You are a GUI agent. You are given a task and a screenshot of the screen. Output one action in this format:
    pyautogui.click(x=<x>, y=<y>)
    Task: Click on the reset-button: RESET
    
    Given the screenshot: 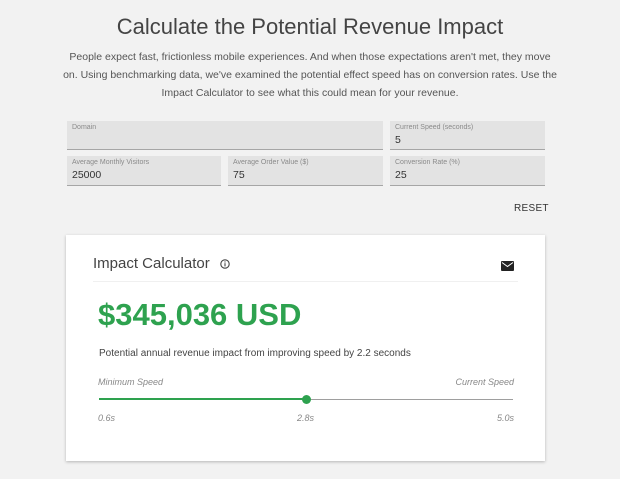 What is the action you would take?
    pyautogui.click(x=531, y=208)
    